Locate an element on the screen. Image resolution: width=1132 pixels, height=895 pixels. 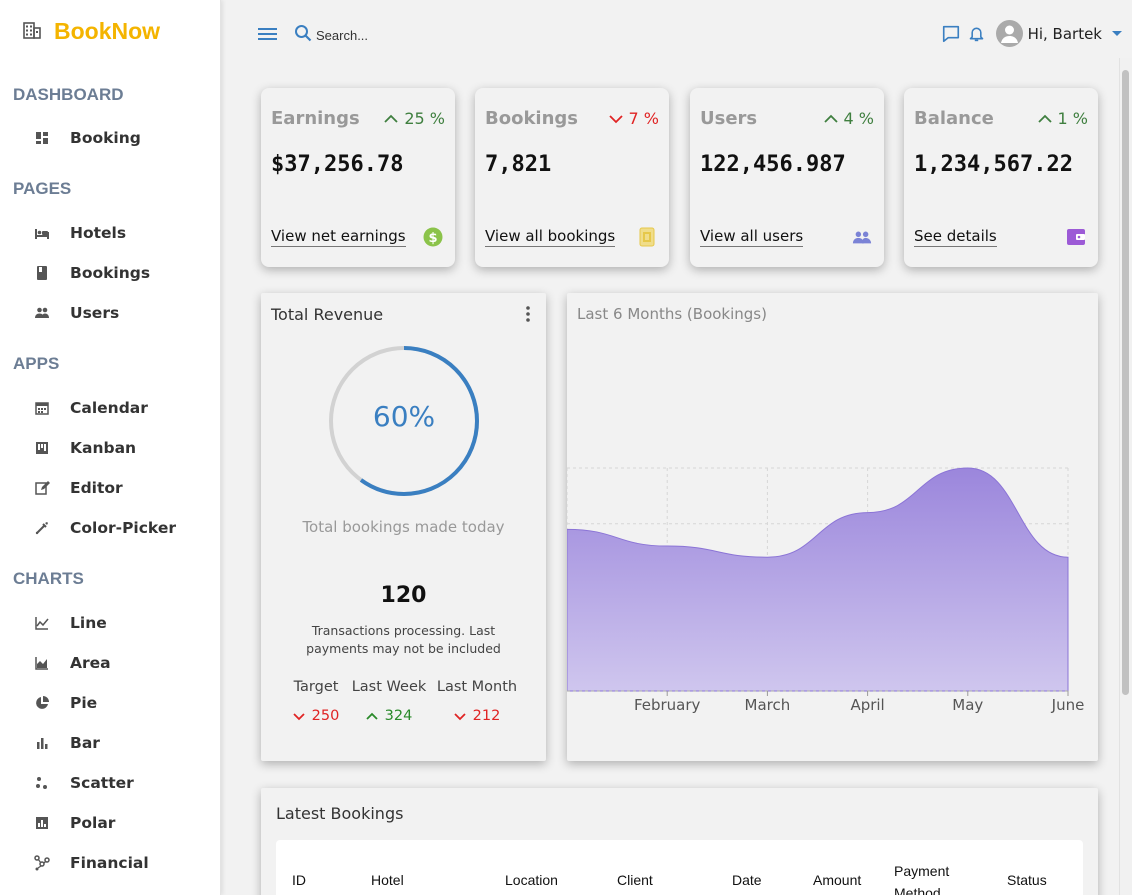
sidebar-item-polar: Polar is located at coordinates (124, 823).